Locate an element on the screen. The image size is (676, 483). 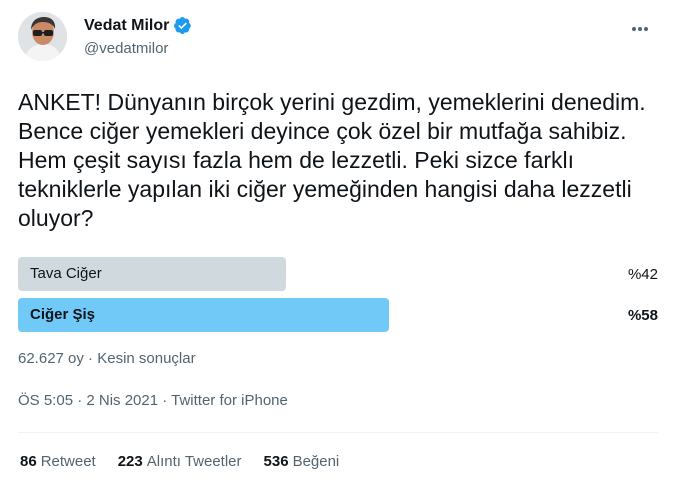
quote-tweet-count: 223 is located at coordinates (130, 461).